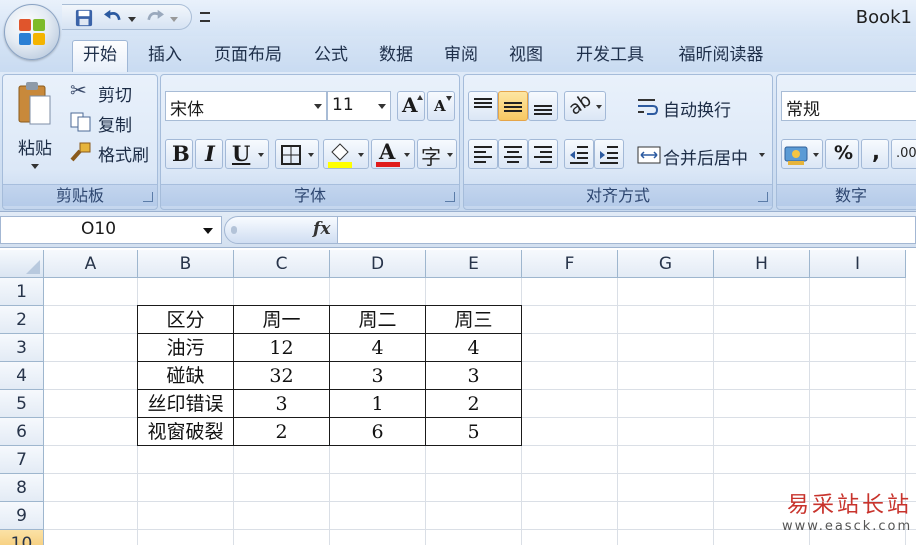 The height and width of the screenshot is (545, 916). I want to click on align-right-button, so click(543, 154).